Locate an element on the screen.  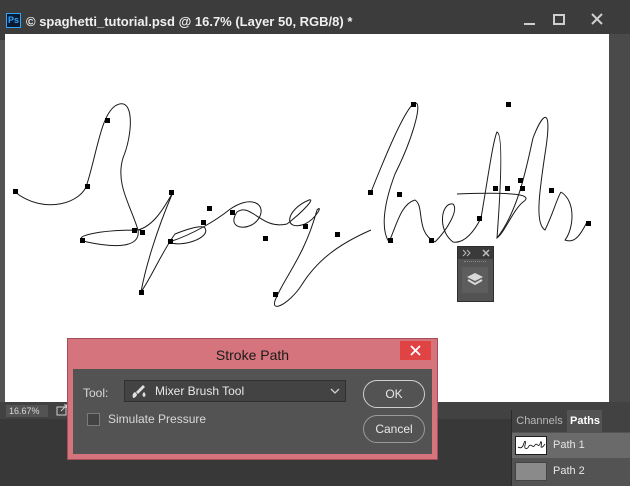
mini-panel-header is located at coordinates (475, 253).